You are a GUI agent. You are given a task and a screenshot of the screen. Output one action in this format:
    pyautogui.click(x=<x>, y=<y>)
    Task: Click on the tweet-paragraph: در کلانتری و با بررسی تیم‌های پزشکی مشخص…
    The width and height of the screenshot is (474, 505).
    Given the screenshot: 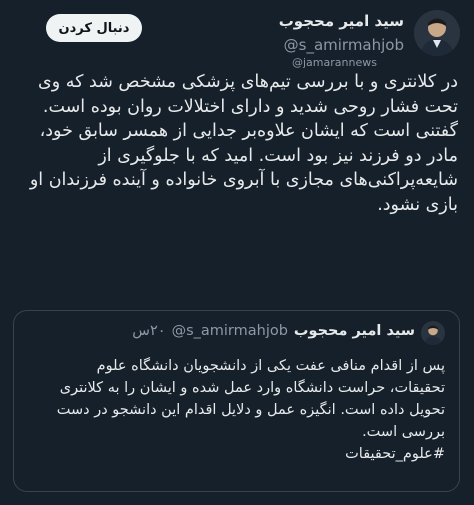 What is the action you would take?
    pyautogui.click(x=248, y=94)
    